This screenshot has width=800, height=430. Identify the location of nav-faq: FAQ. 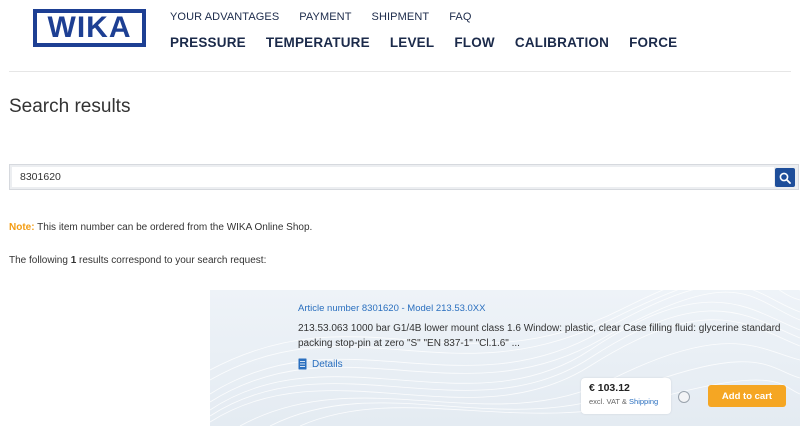
(460, 17).